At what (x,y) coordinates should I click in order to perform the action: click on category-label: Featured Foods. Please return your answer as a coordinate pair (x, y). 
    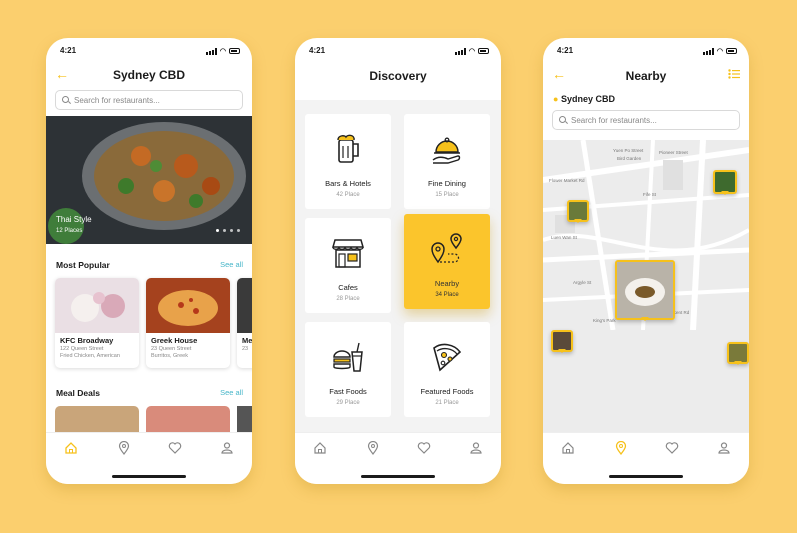
    Looking at the image, I should click on (447, 391).